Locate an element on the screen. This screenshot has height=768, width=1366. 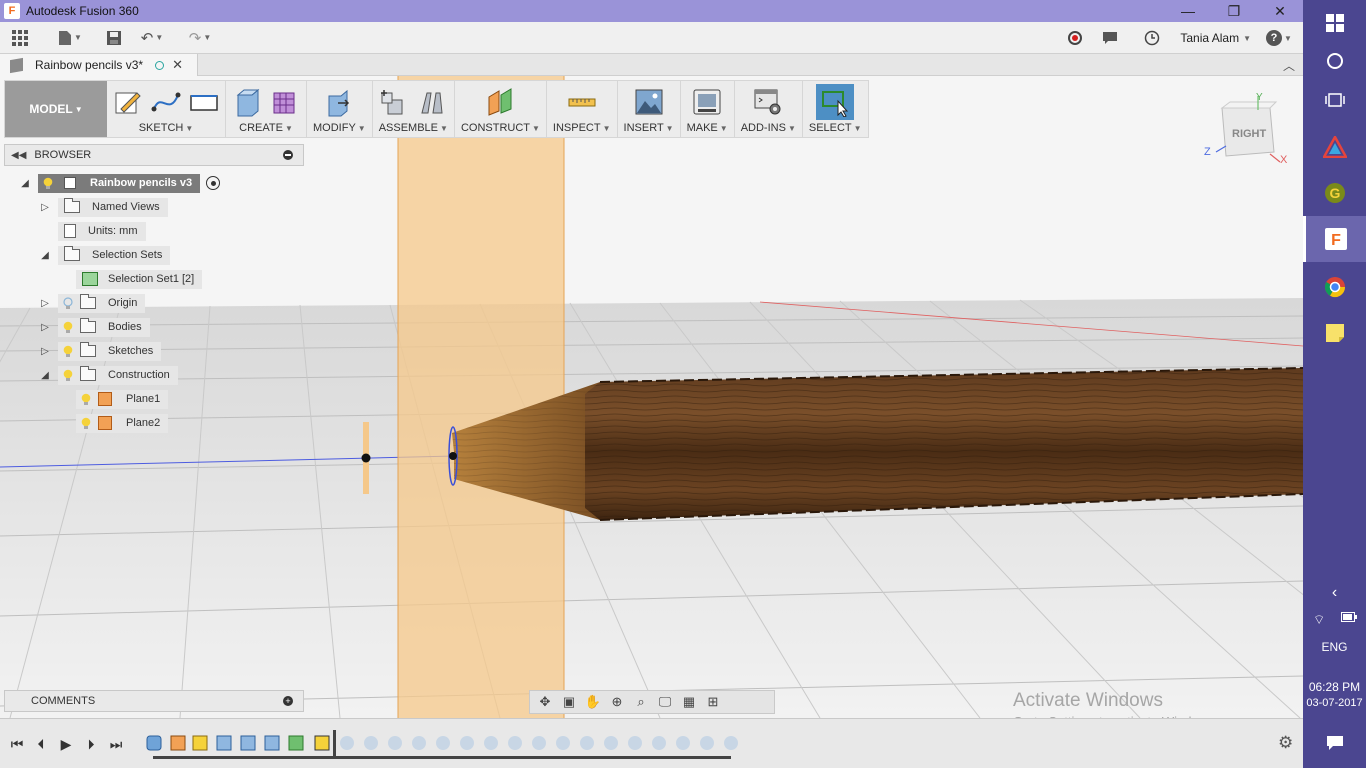
visibility-bulb-off-icon is located at coordinates (68, 303).